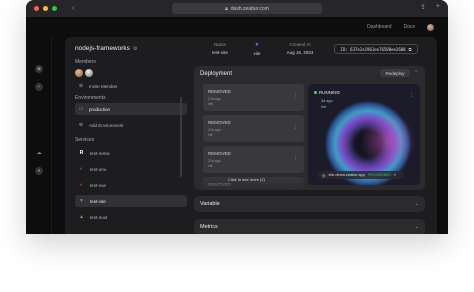 Image resolution: width=474 pixels, height=292 pixels. What do you see at coordinates (36, 8) in the screenshot?
I see `close-window-button` at bounding box center [36, 8].